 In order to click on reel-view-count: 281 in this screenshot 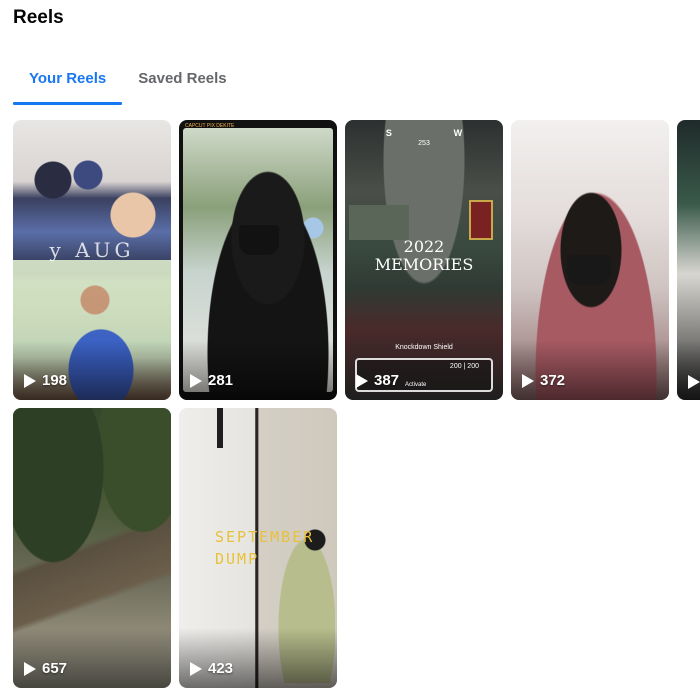, I will do `click(211, 380)`.